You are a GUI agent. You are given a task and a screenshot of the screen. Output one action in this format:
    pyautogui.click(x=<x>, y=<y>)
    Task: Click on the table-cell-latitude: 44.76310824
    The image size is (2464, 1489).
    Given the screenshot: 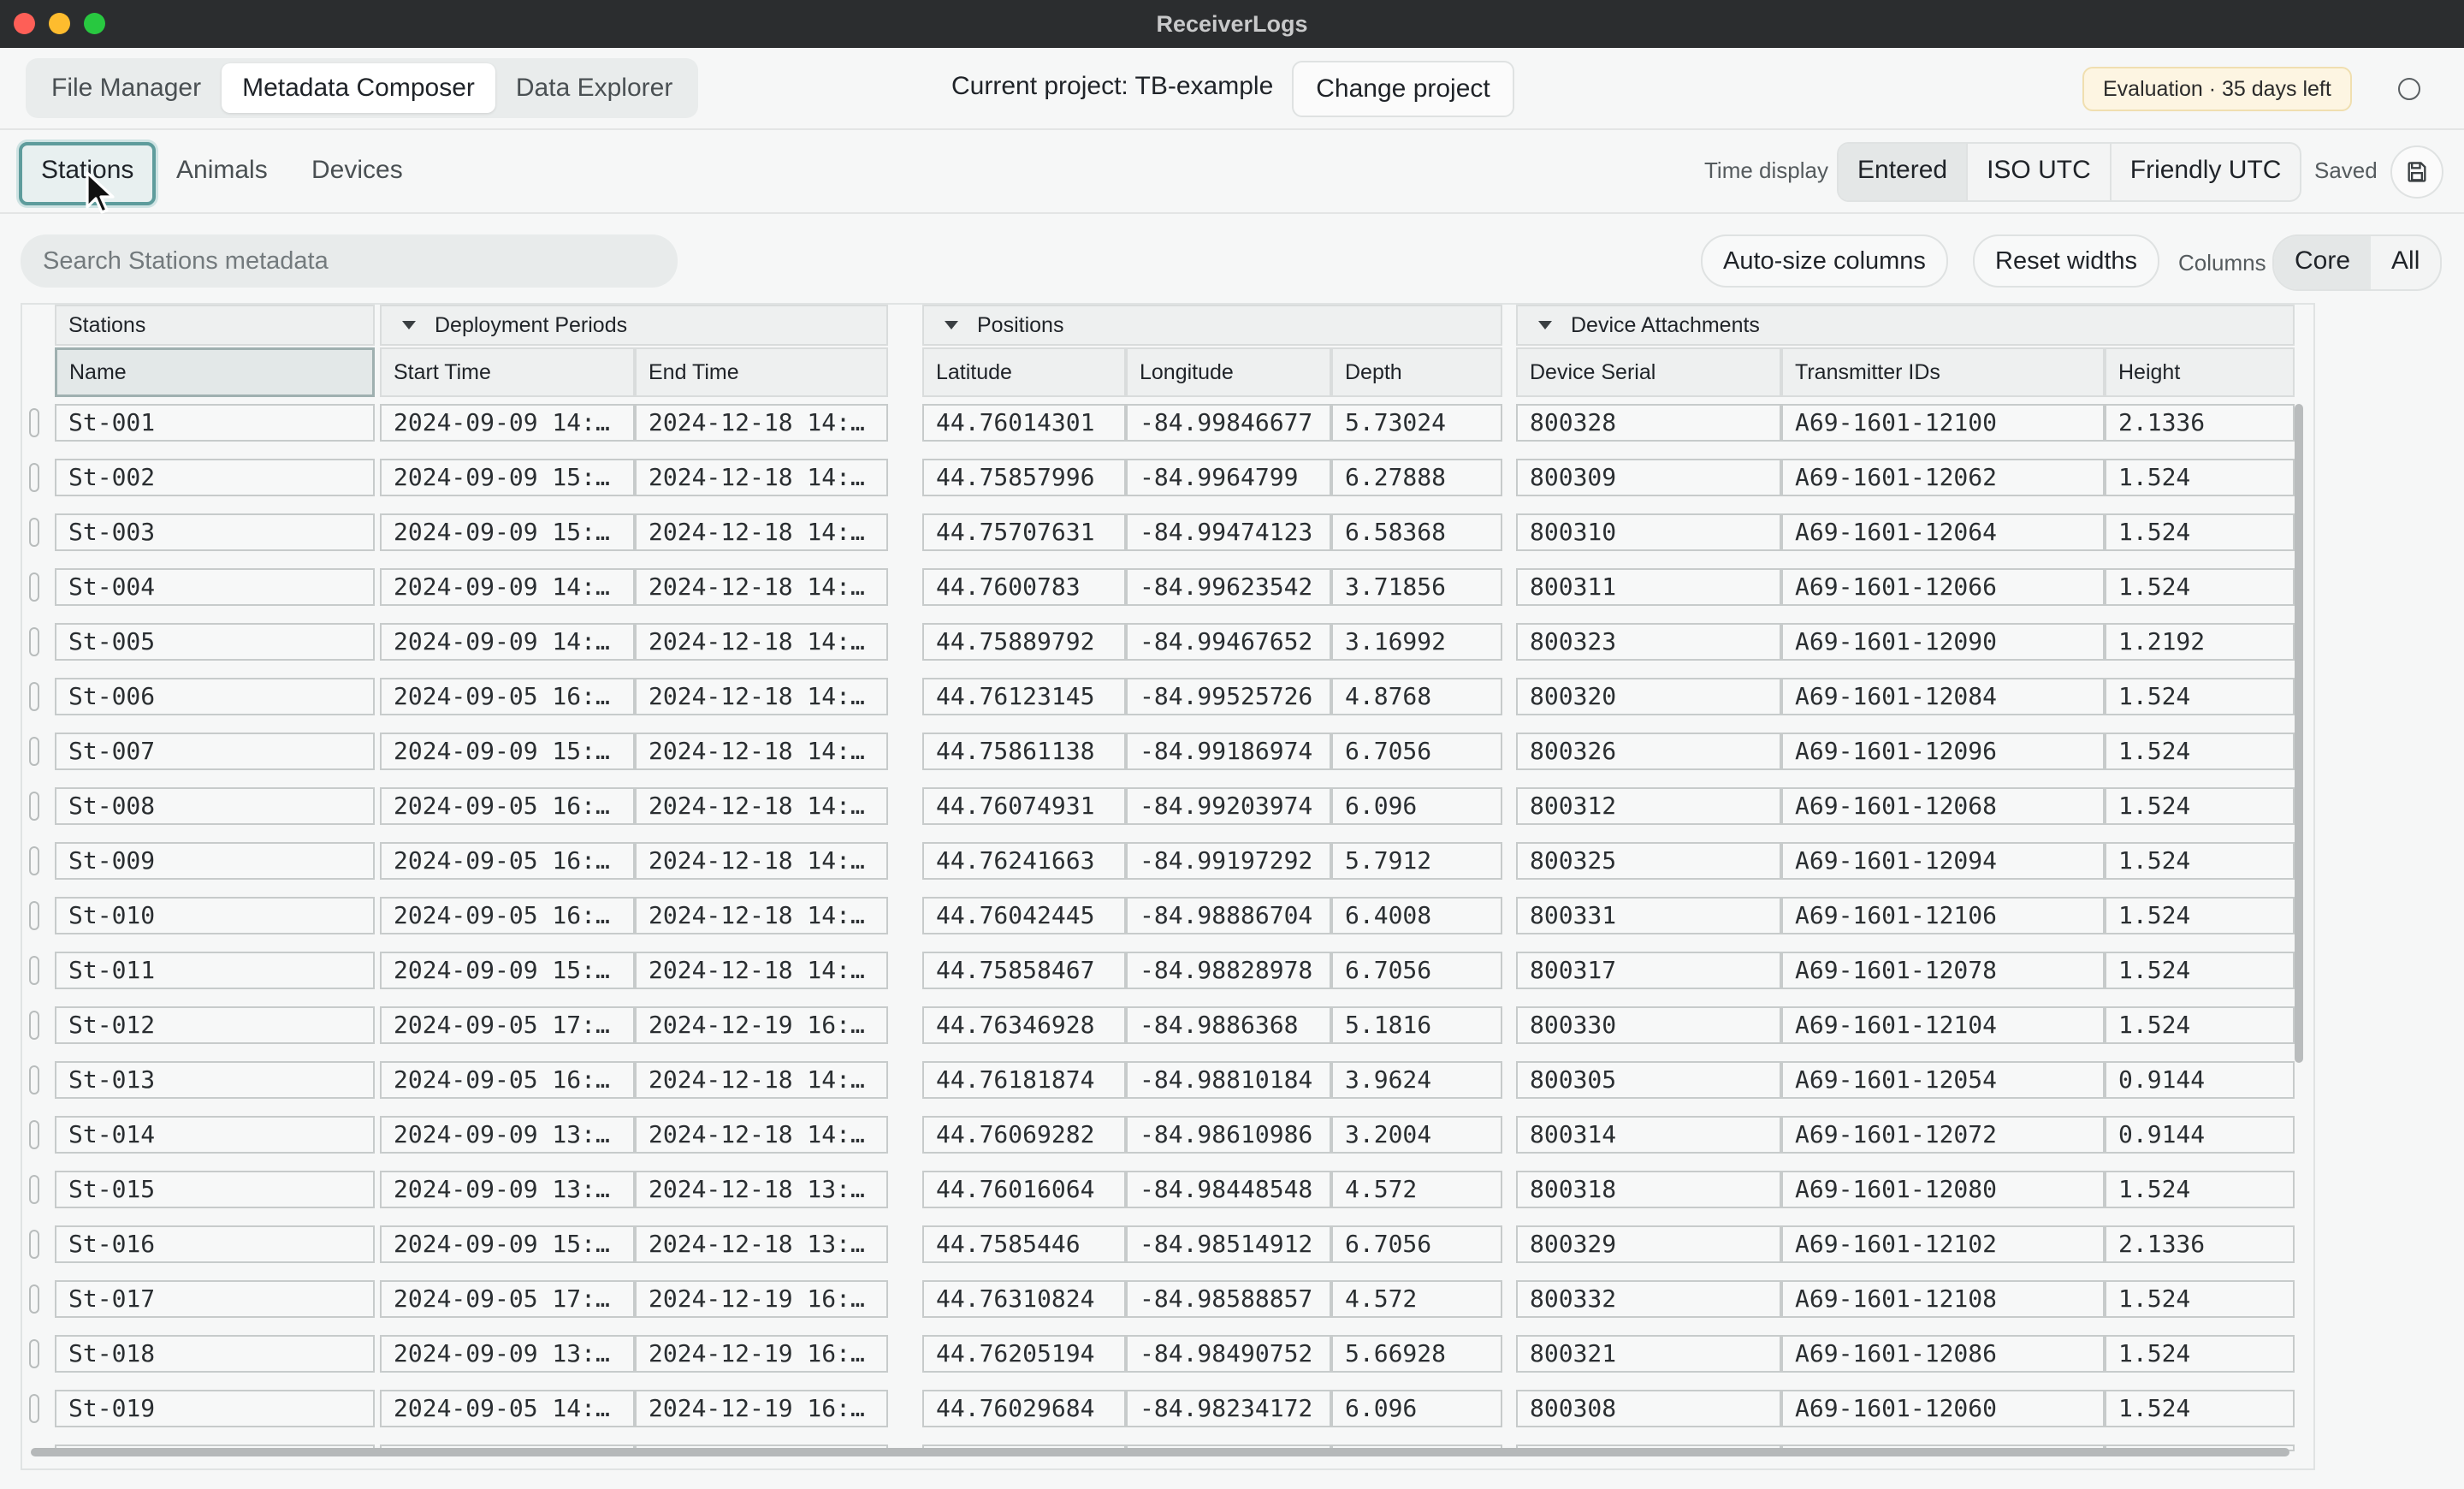 What is the action you would take?
    pyautogui.click(x=1024, y=1299)
    